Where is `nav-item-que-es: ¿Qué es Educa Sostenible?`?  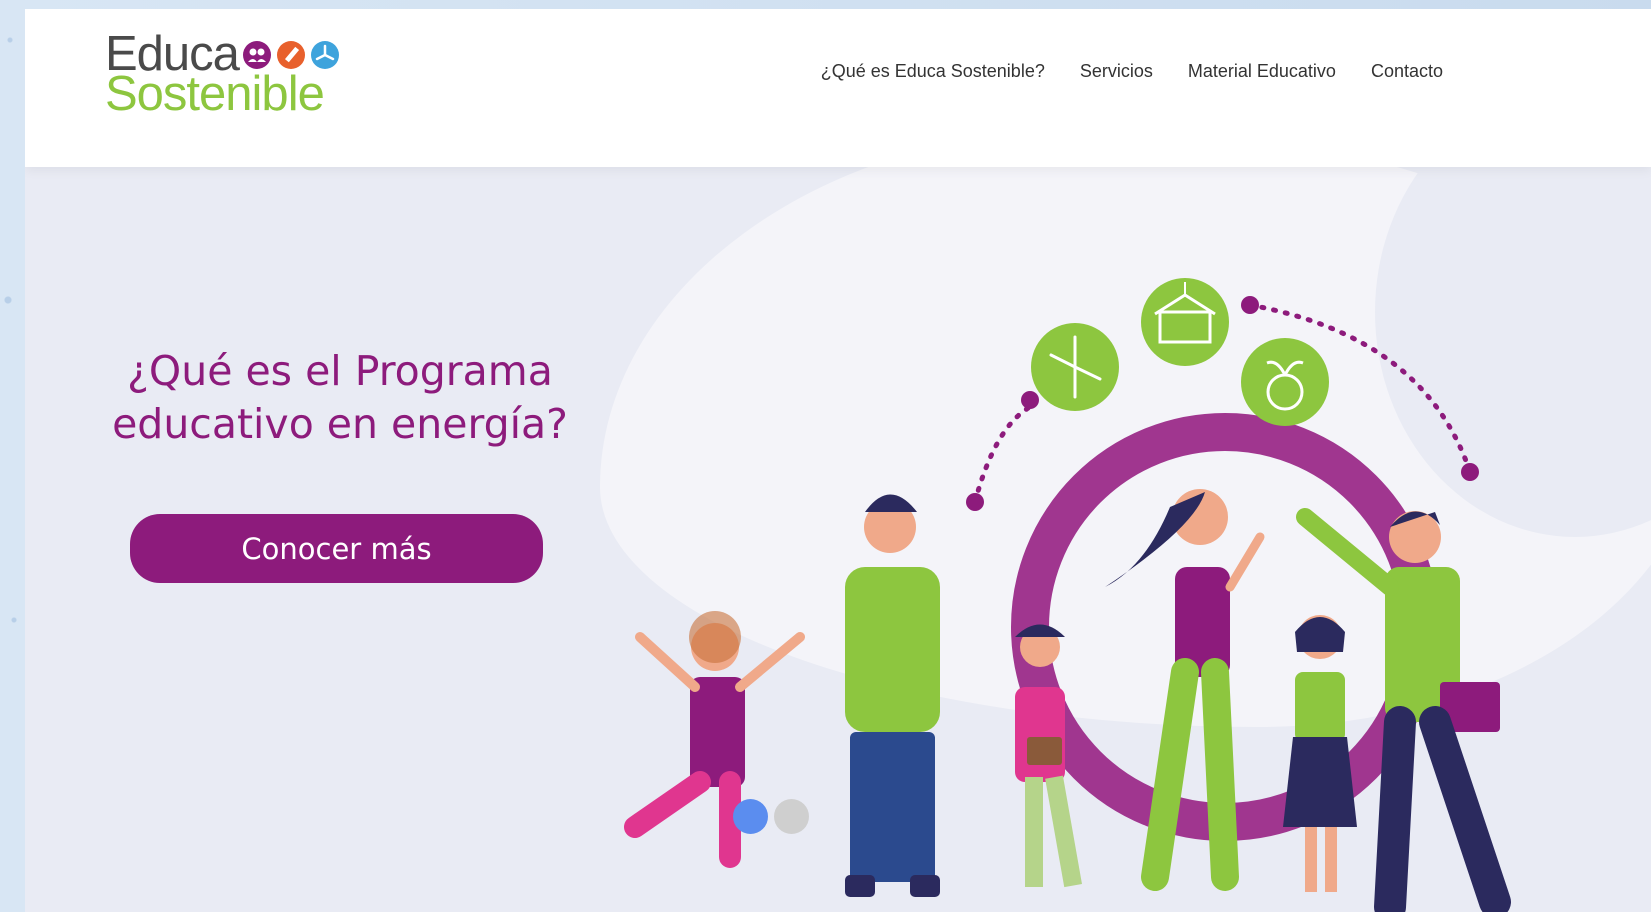 nav-item-que-es: ¿Qué es Educa Sostenible? is located at coordinates (933, 71).